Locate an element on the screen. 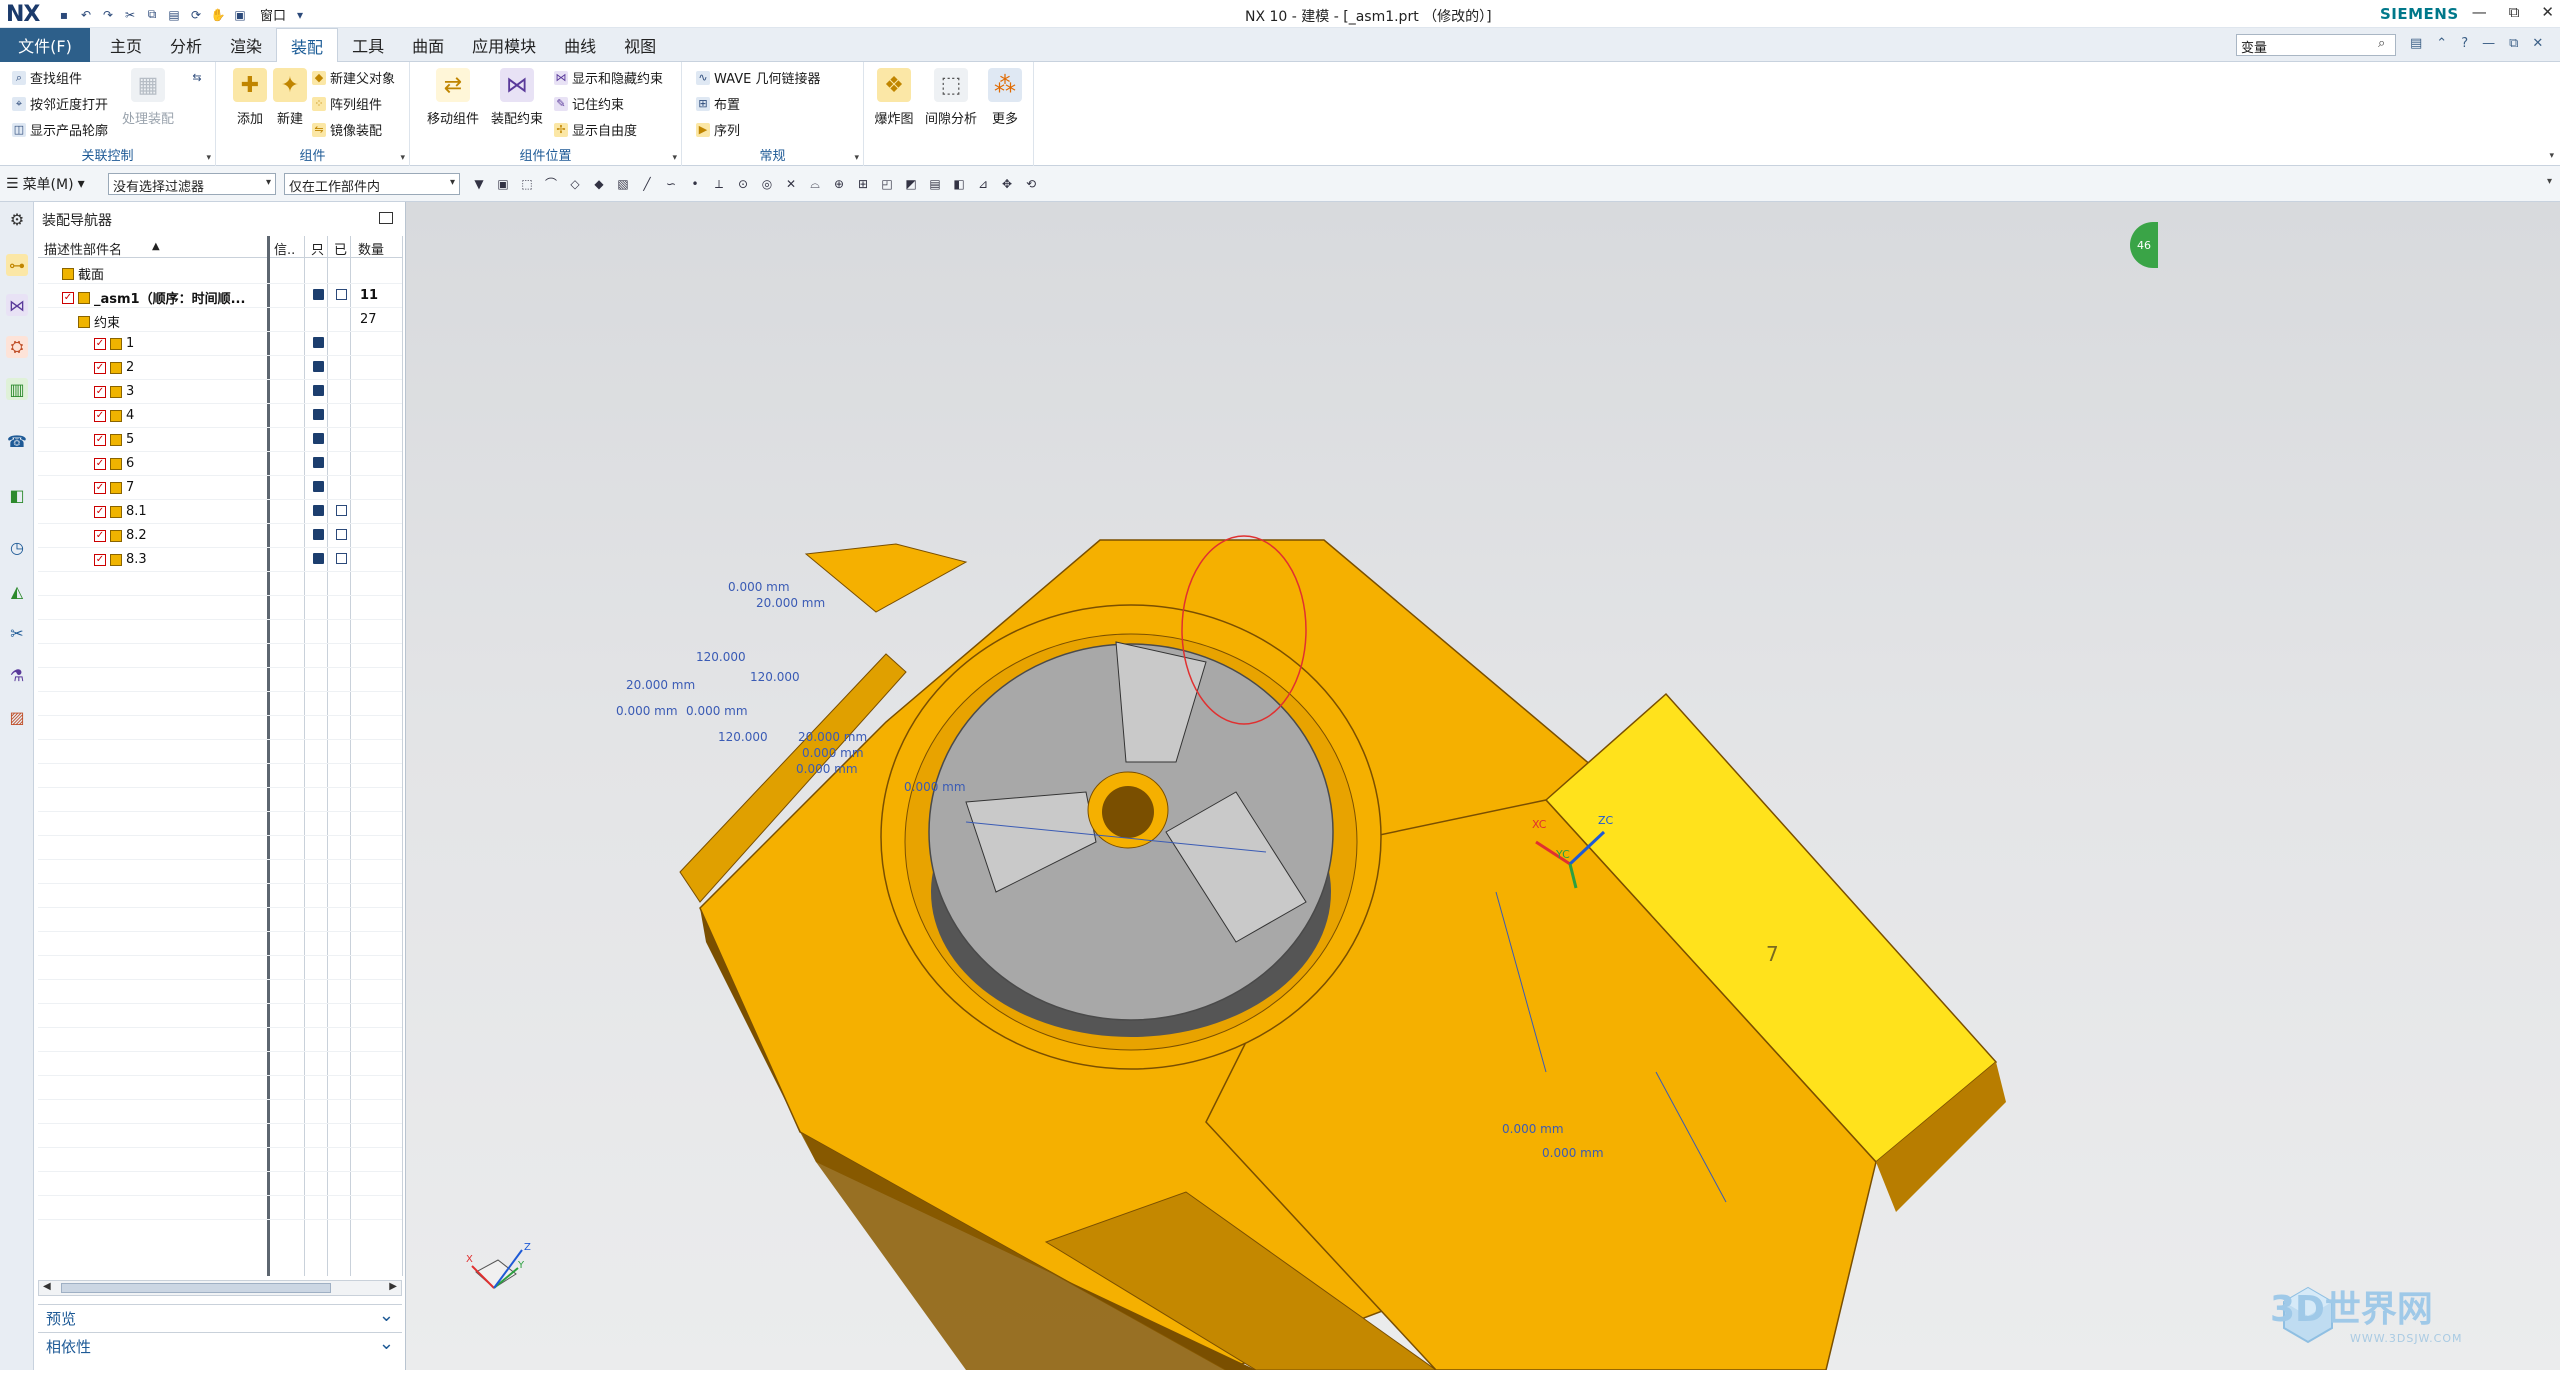 Image resolution: width=2560 pixels, height=1380 pixels. repeat-command-icon: ⟳ is located at coordinates (196, 15).